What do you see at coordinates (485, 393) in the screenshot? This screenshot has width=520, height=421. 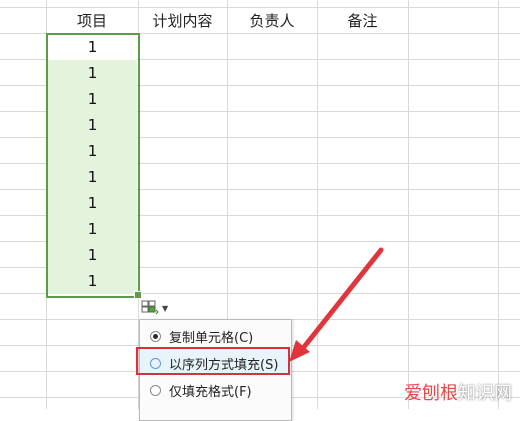 I see `watermark-suffix: 知识网` at bounding box center [485, 393].